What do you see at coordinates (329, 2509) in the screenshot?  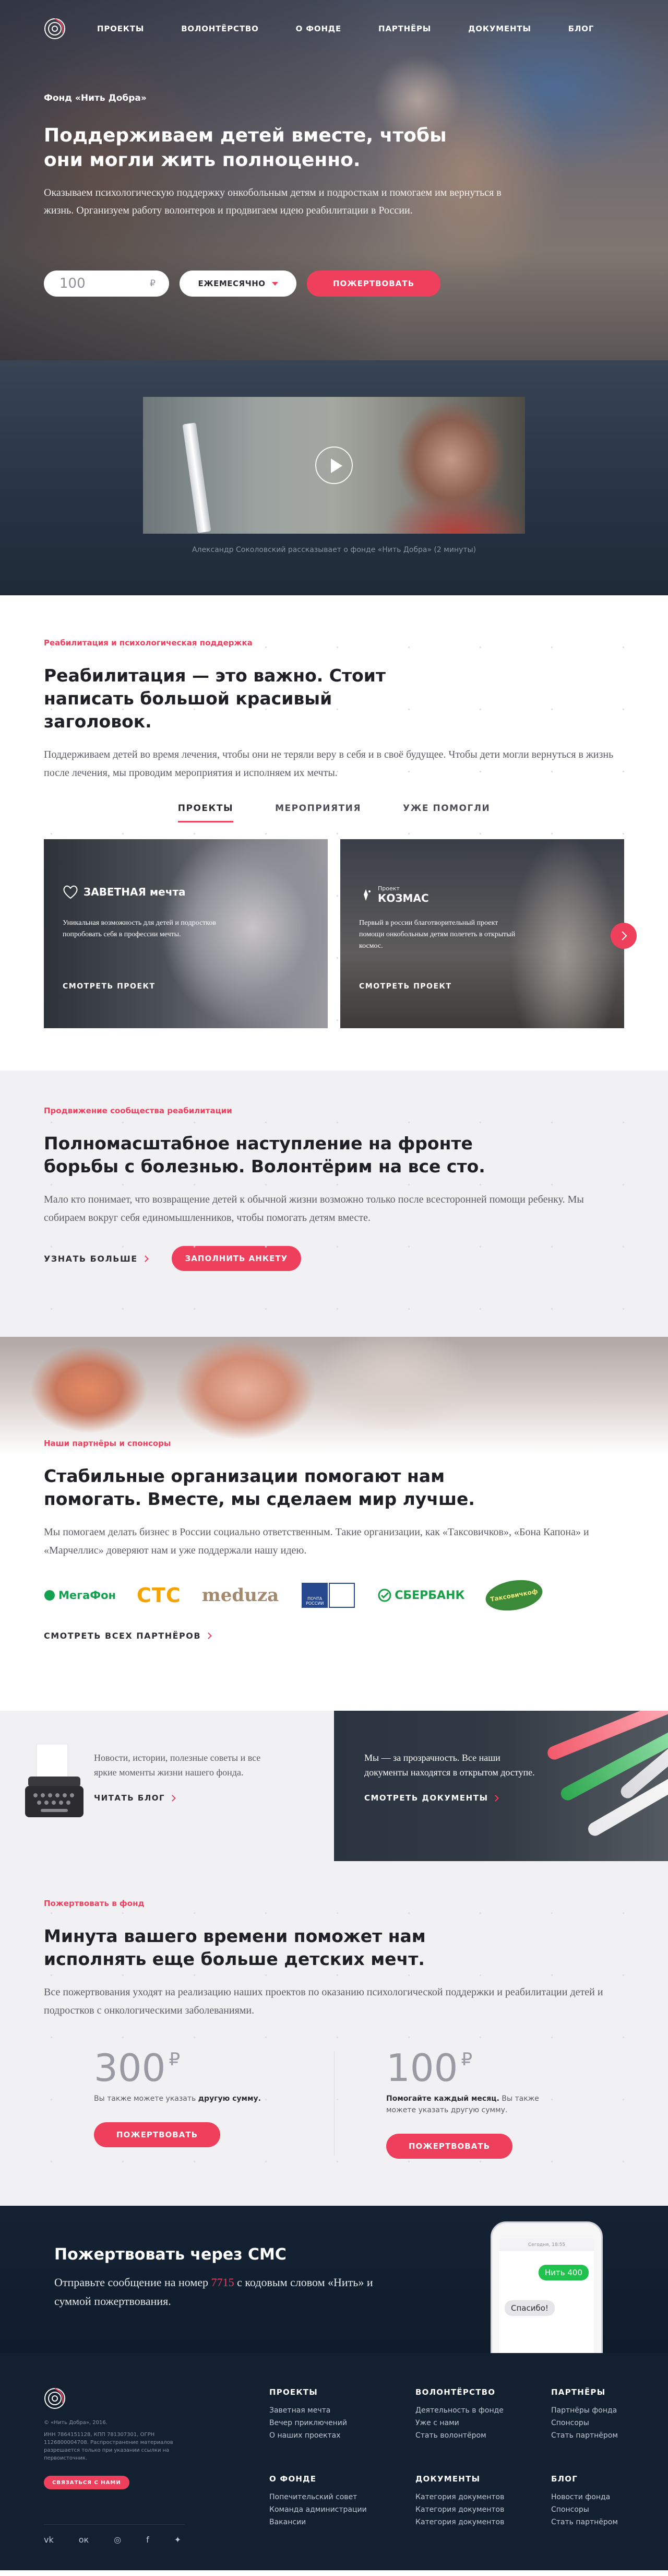 I see `footer-link: Команда администрации` at bounding box center [329, 2509].